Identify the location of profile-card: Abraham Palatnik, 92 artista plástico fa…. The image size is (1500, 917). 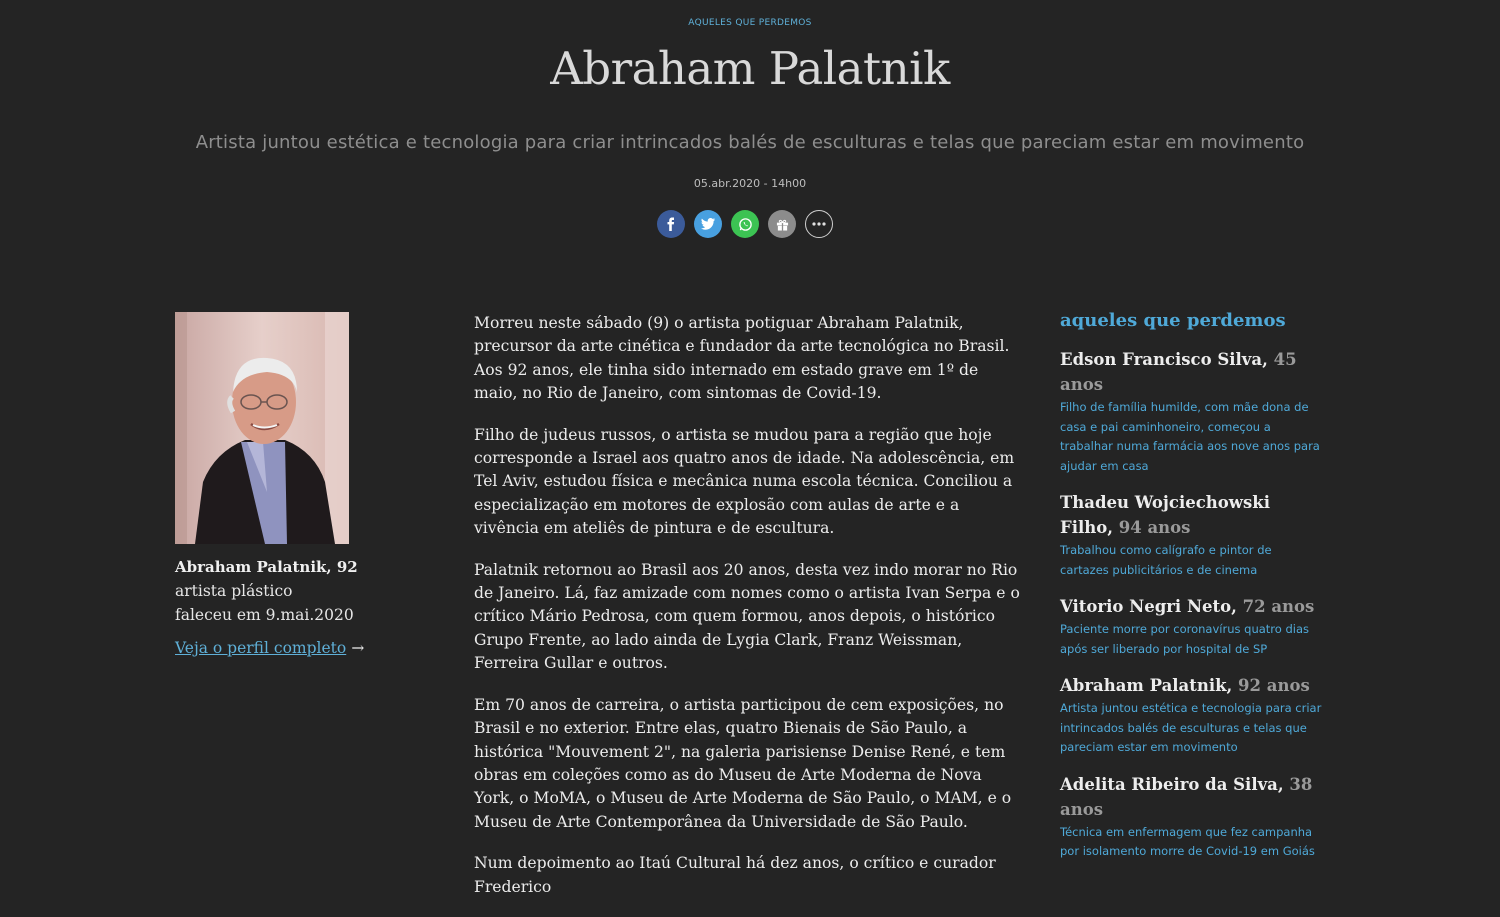
(275, 484).